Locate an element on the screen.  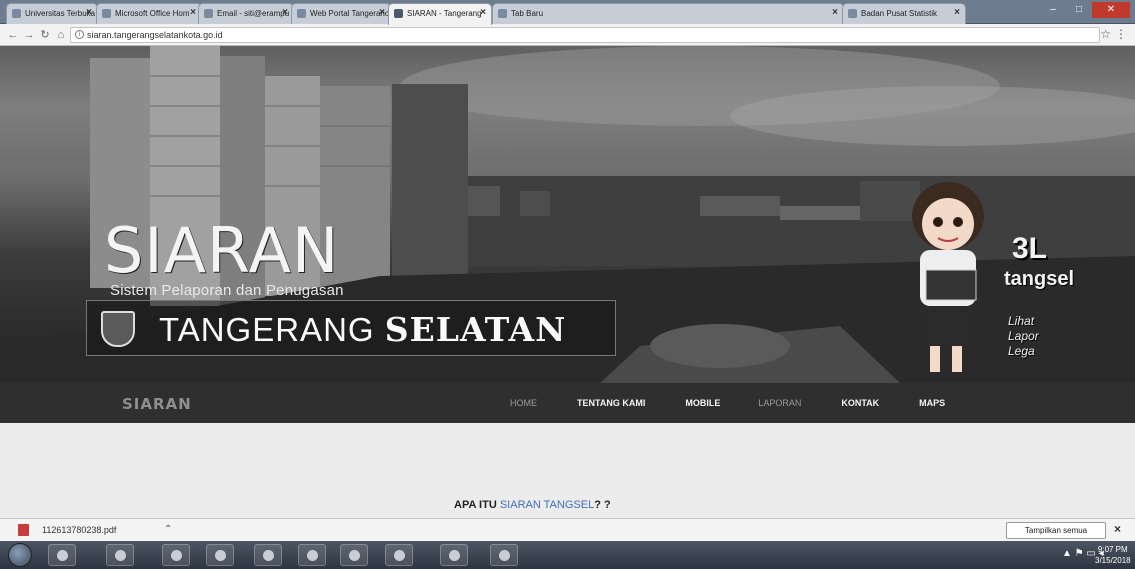
start-button is located at coordinates (20, 555).